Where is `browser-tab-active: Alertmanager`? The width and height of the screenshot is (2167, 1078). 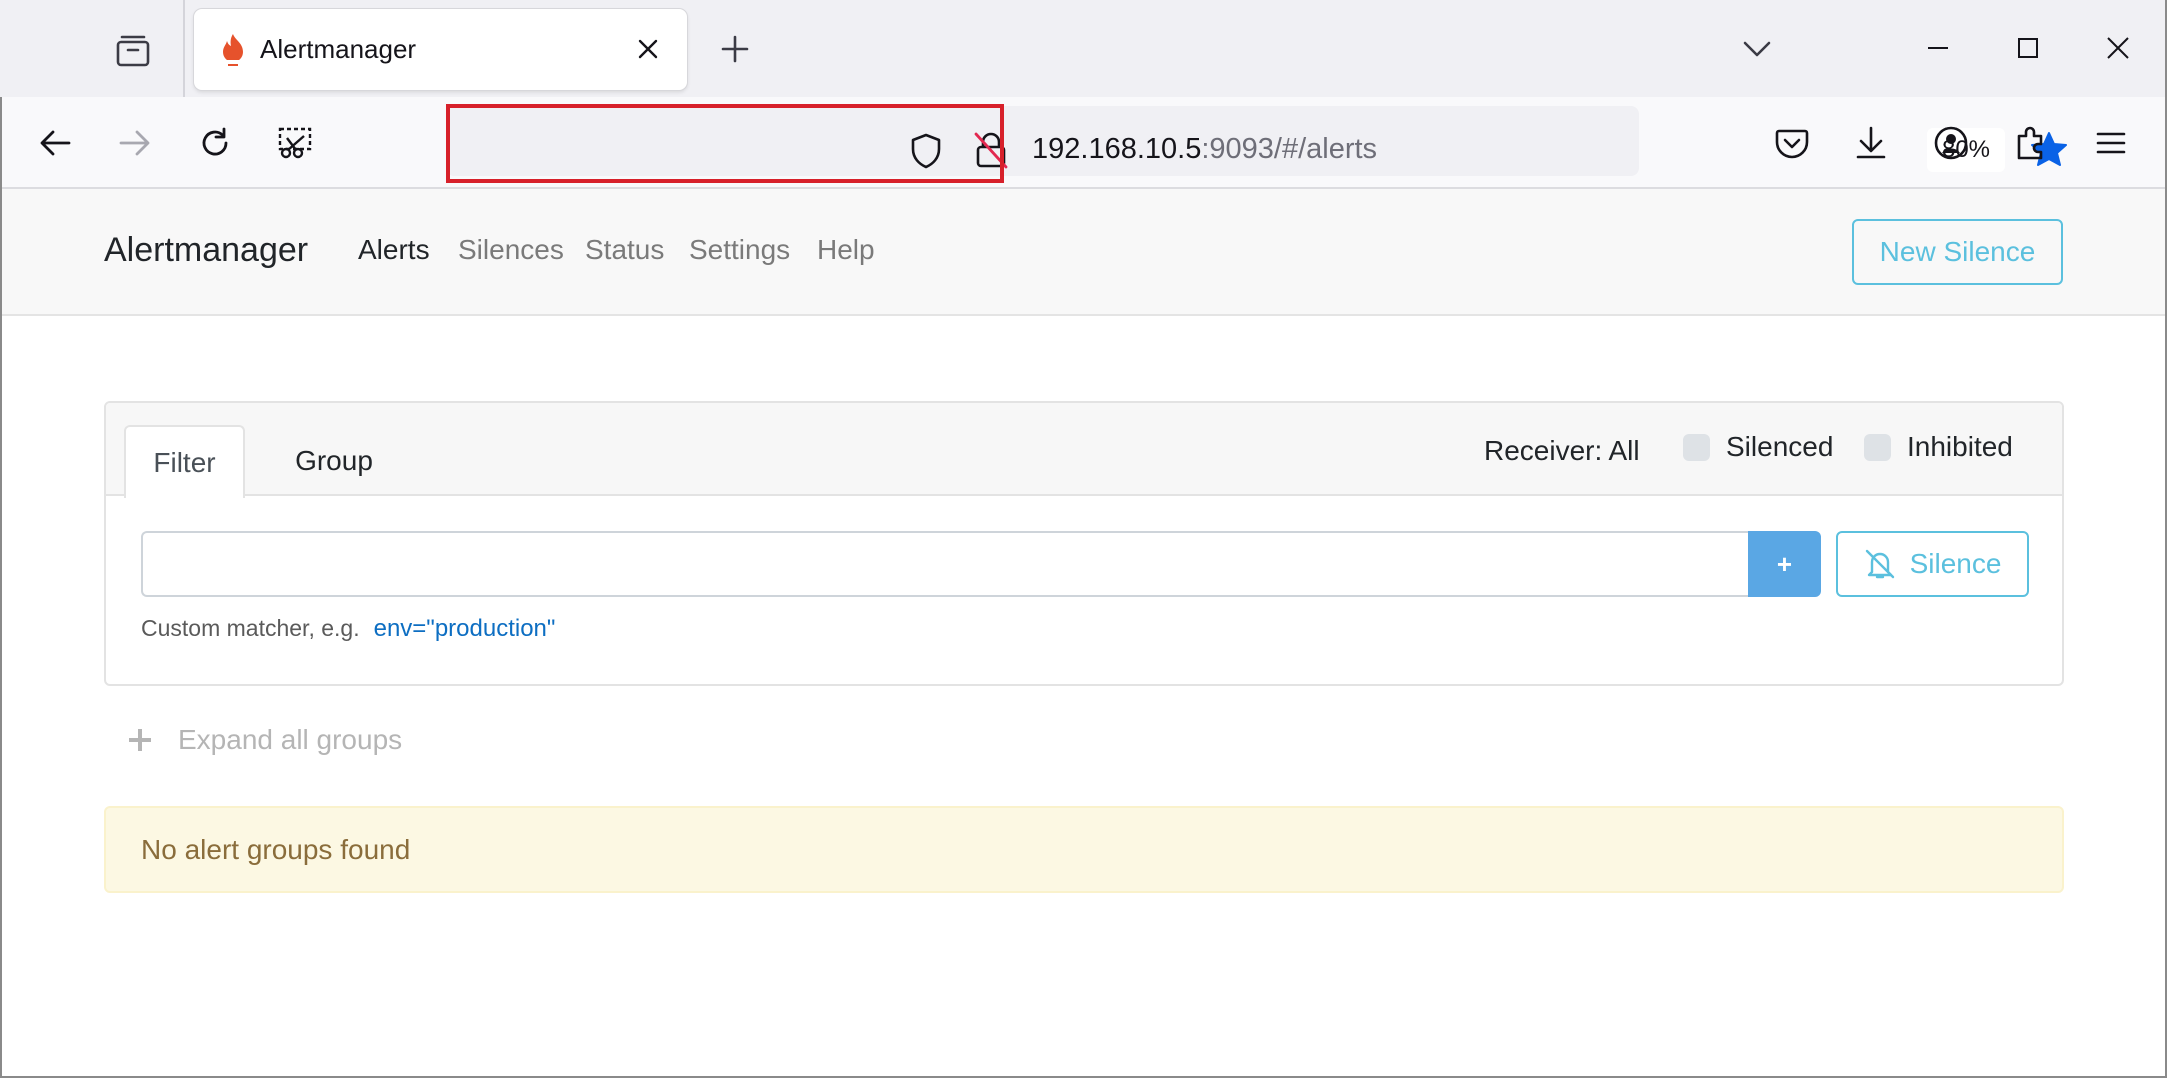
browser-tab-active: Alertmanager is located at coordinates (440, 49).